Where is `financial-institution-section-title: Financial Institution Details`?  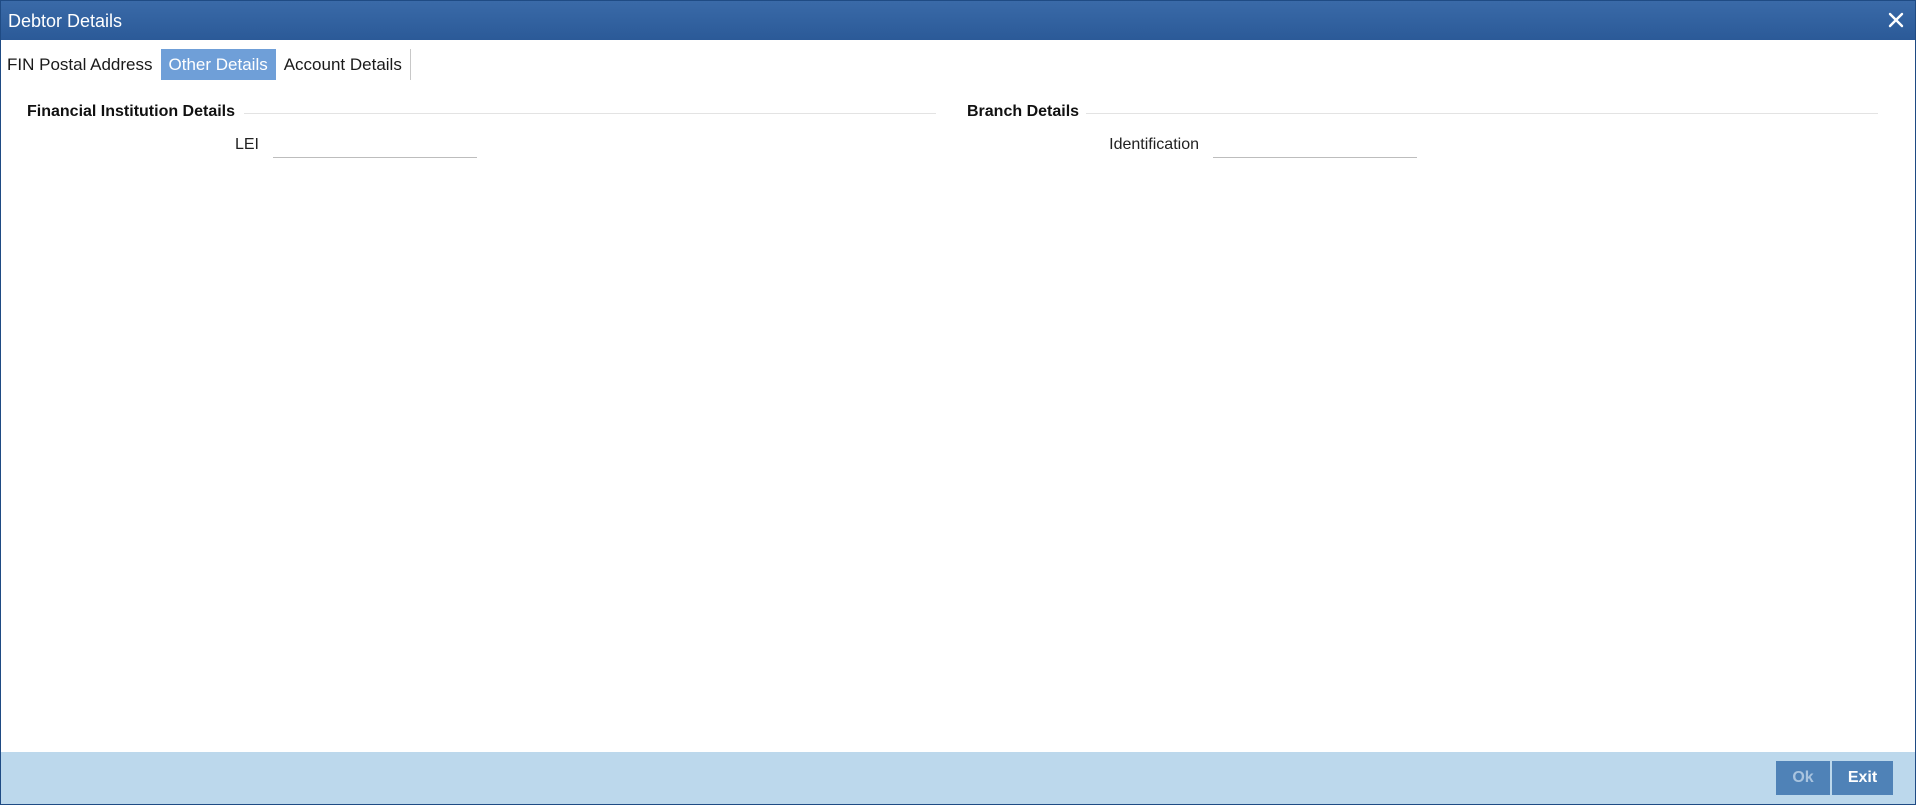
financial-institution-section-title: Financial Institution Details is located at coordinates (131, 111).